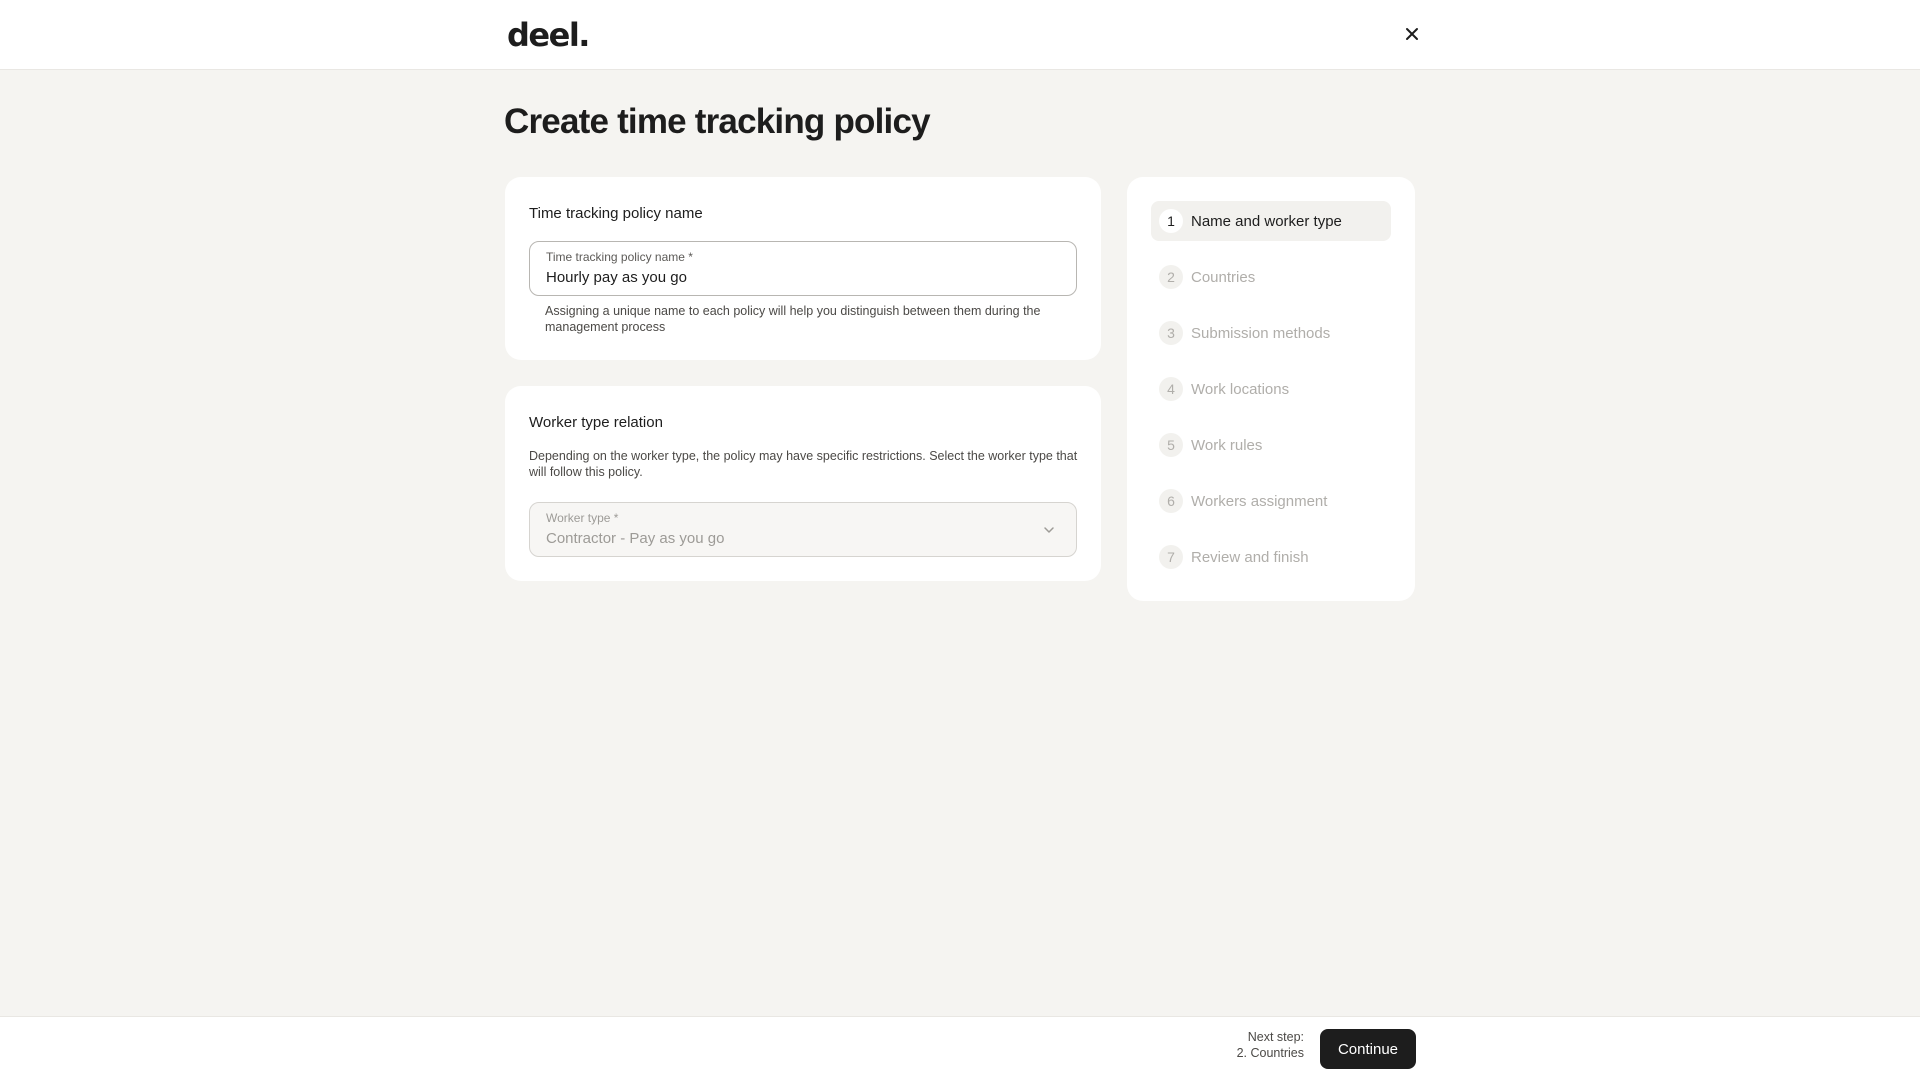 The width and height of the screenshot is (1920, 1080). I want to click on step-number: 1, so click(1171, 221).